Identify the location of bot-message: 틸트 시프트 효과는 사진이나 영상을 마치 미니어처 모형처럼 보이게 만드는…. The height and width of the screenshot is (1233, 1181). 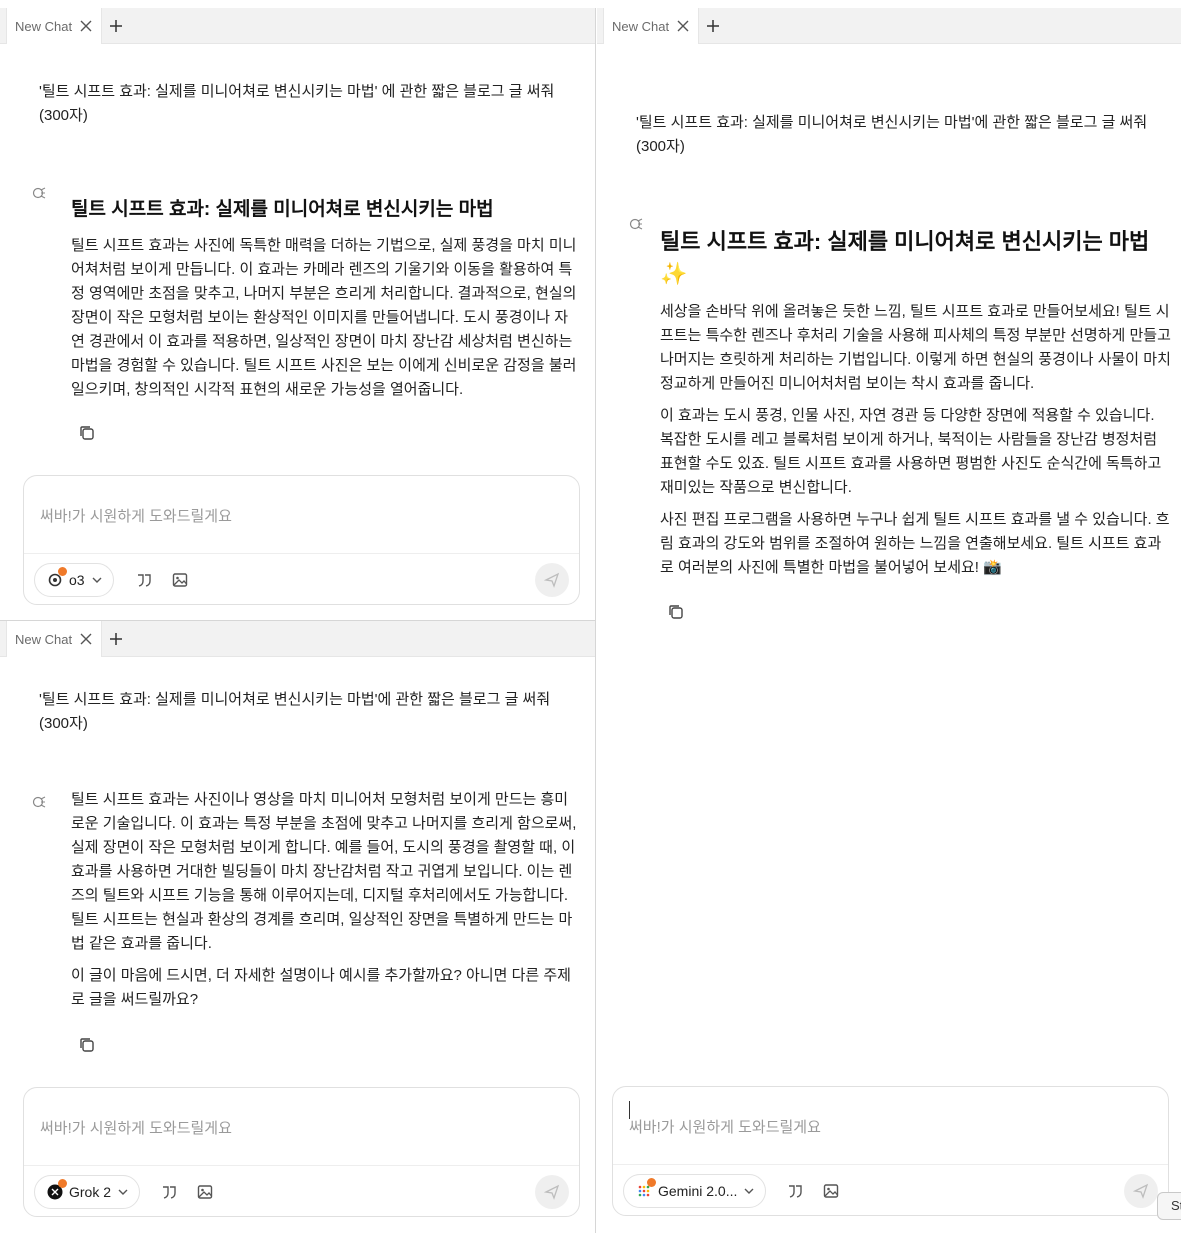
(324, 904).